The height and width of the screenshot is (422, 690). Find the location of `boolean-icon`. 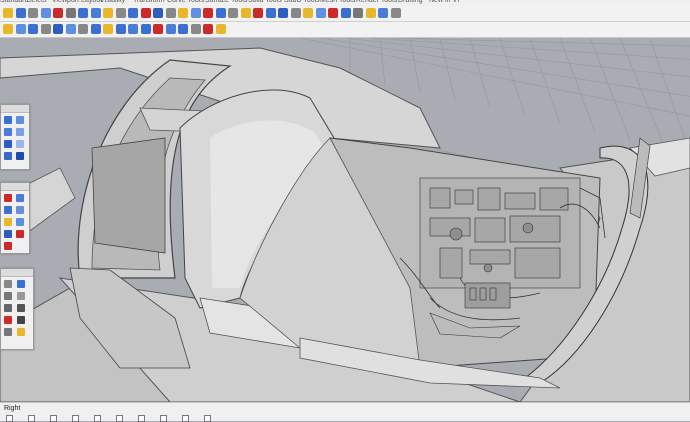

boolean-icon is located at coordinates (8, 320).